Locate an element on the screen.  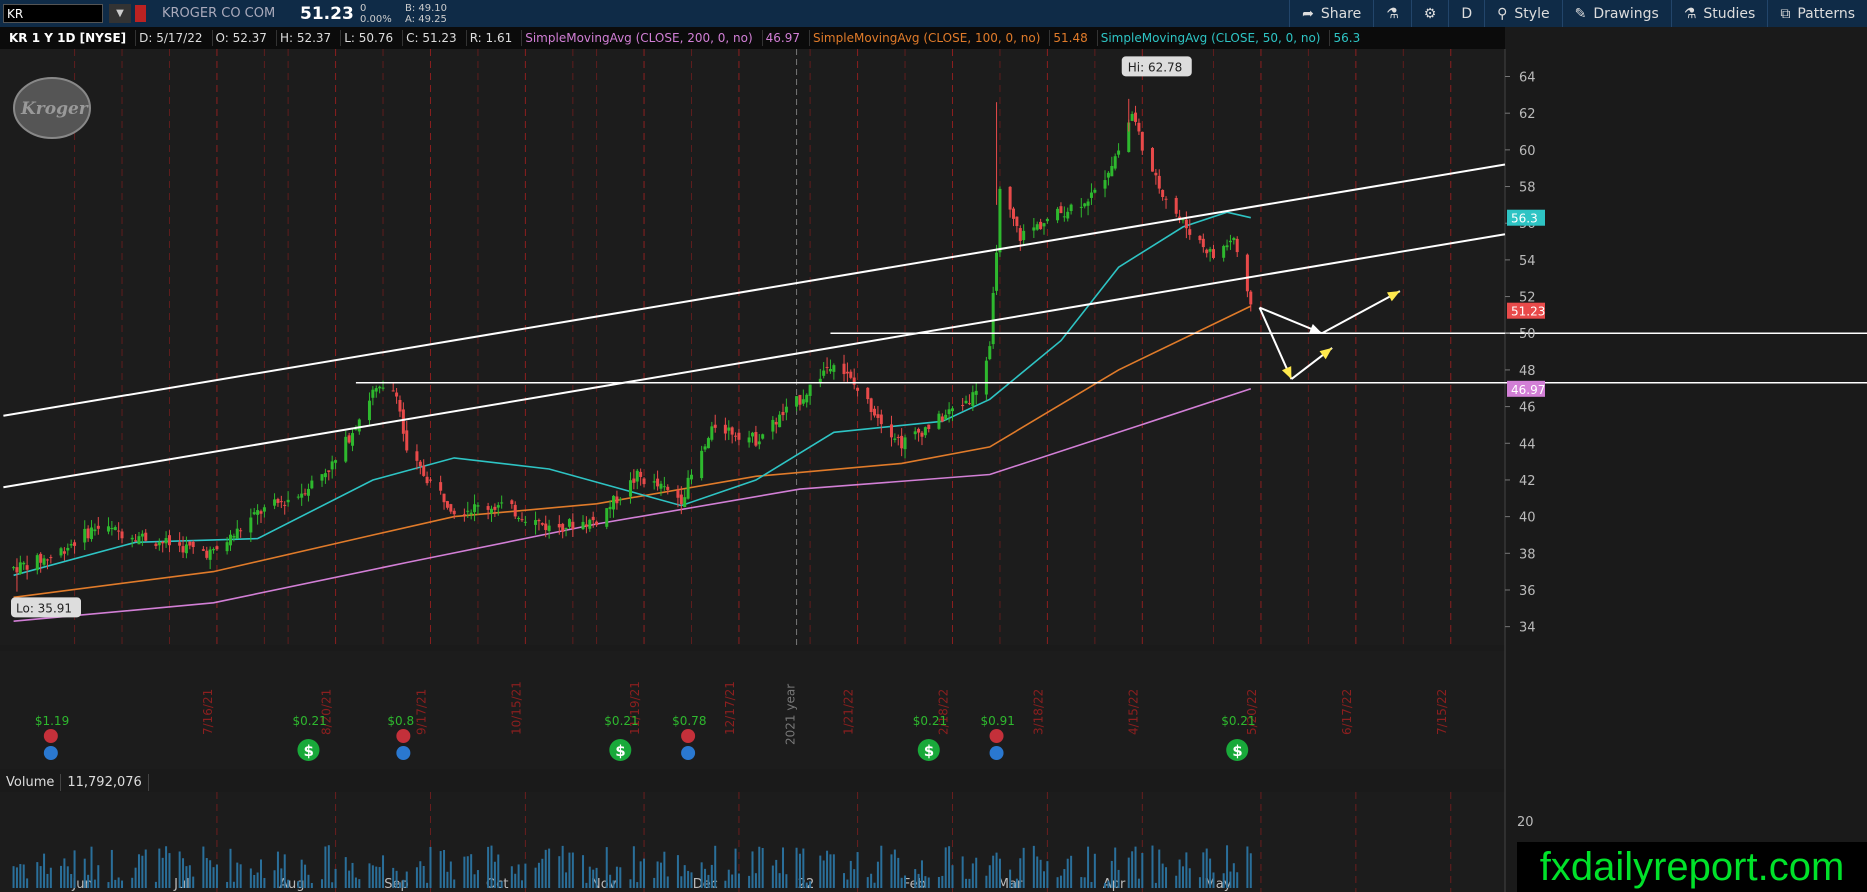
sma200-label: SimpleMovingAvg (CLOSE, 200, 0, no) is located at coordinates (638, 38).